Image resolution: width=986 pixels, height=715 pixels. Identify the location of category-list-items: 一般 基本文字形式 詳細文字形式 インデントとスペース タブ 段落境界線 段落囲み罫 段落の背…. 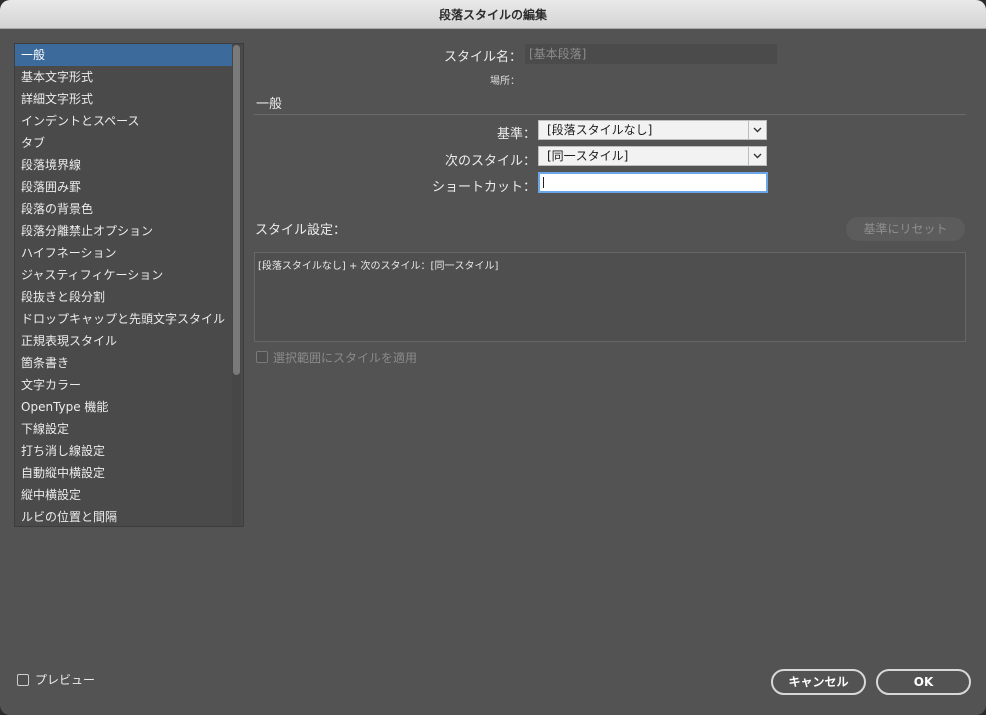
(124, 285).